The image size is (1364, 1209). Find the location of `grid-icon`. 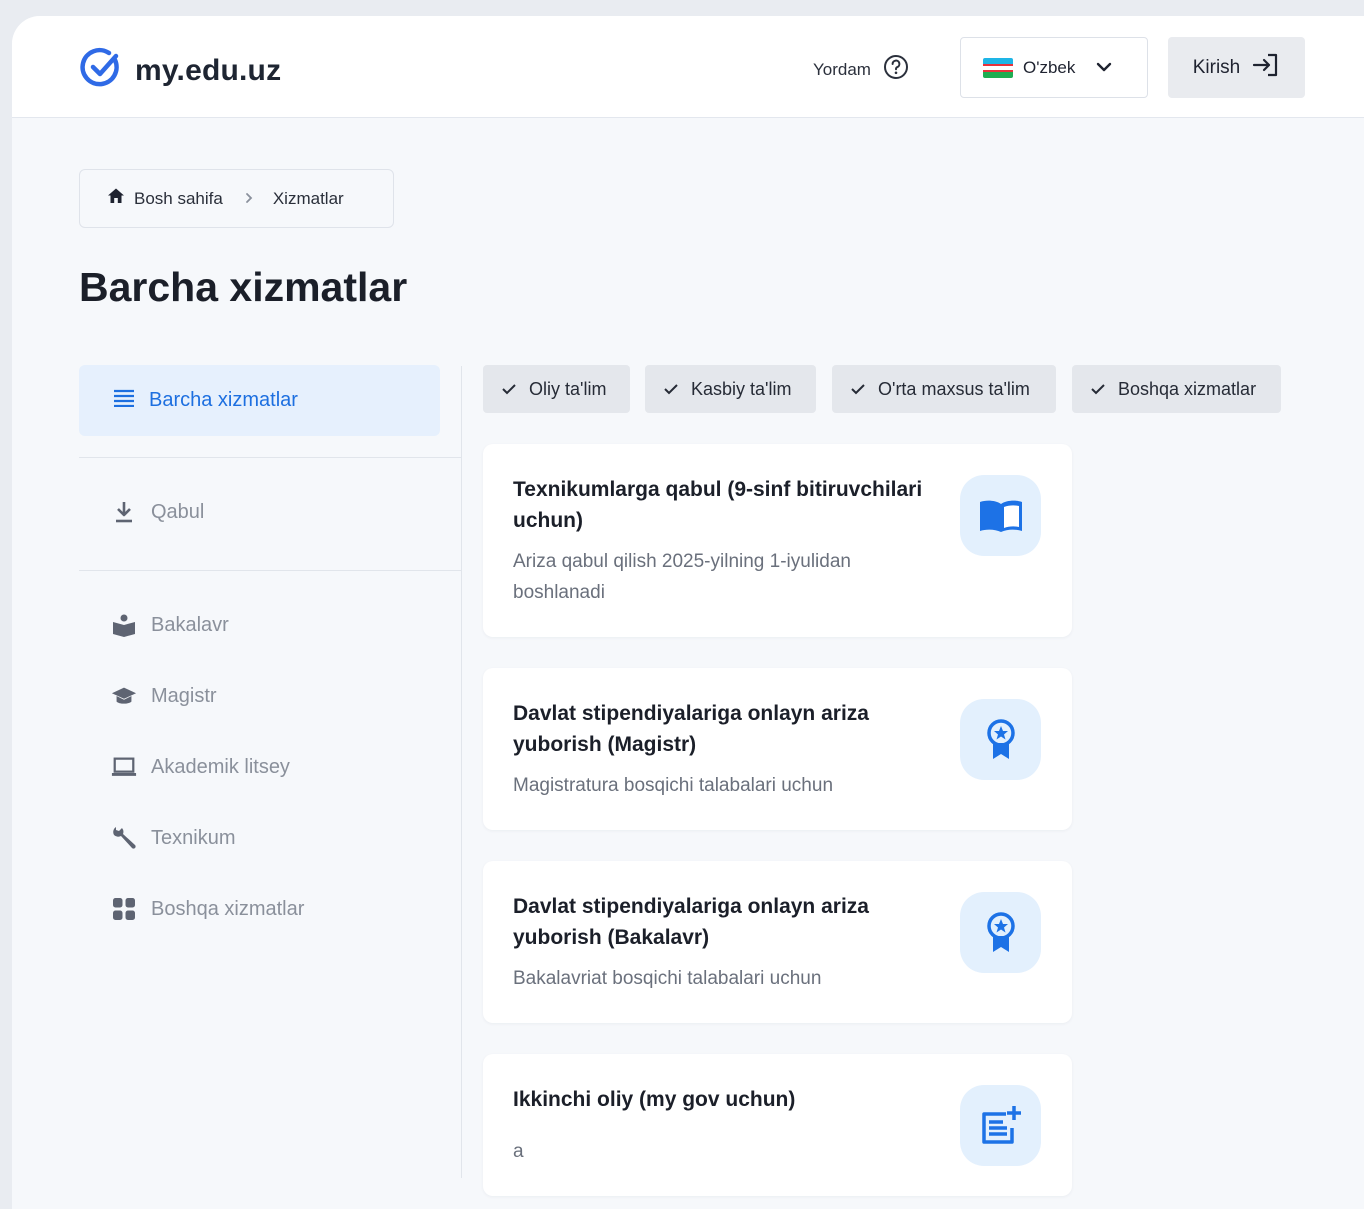

grid-icon is located at coordinates (124, 909).